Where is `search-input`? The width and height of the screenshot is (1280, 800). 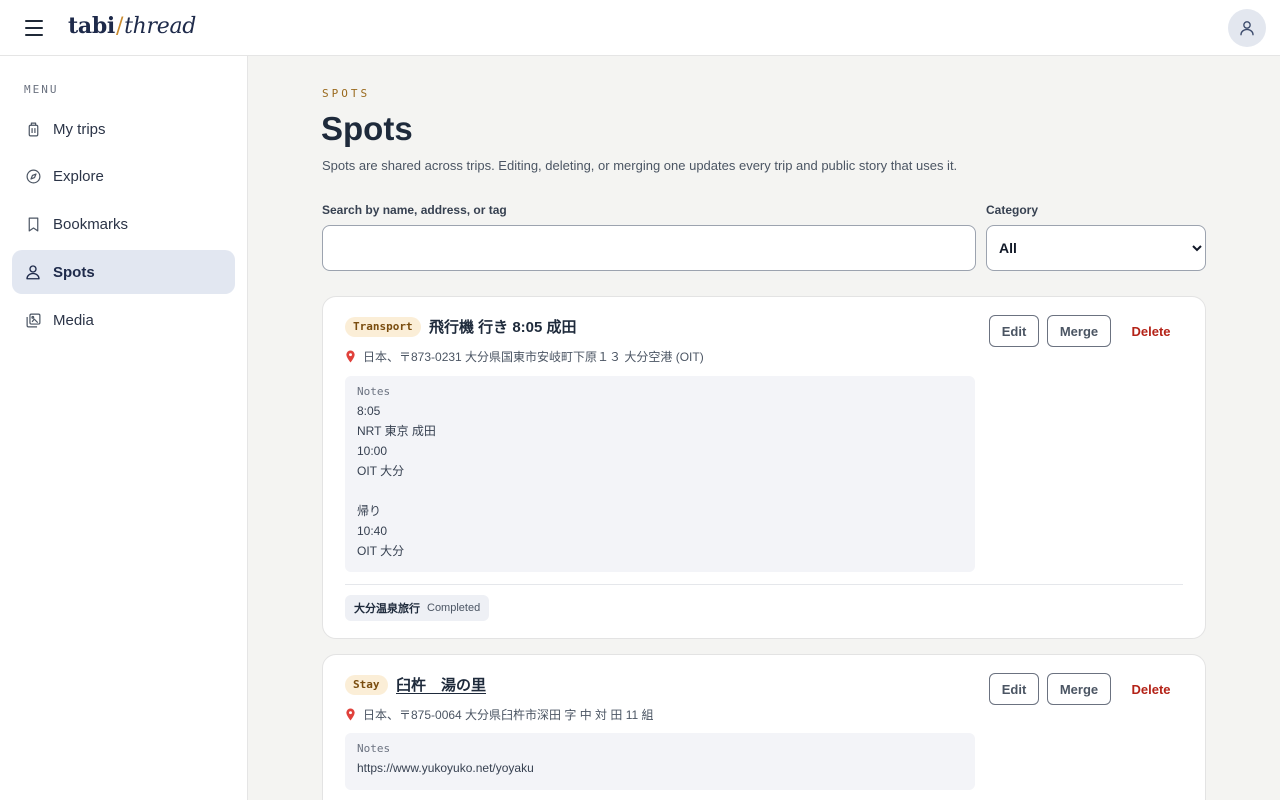
search-input is located at coordinates (649, 248).